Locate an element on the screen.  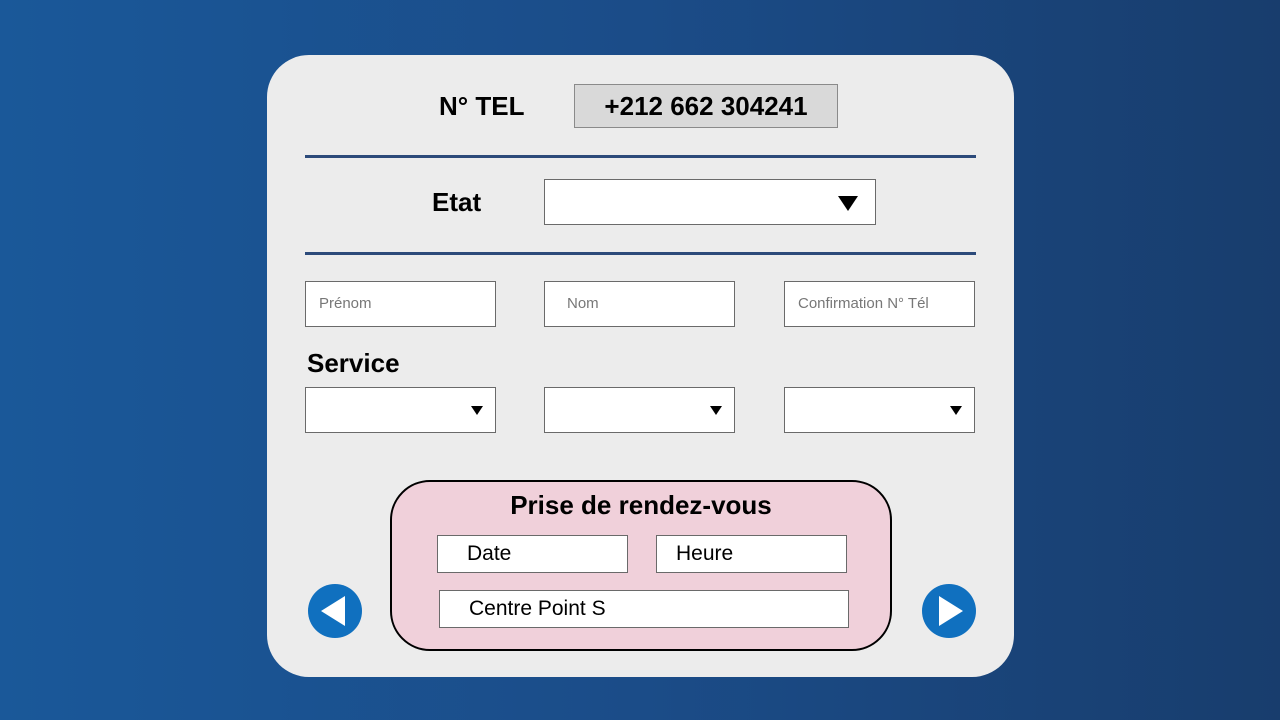
centre-field: Centre Point S is located at coordinates (644, 609).